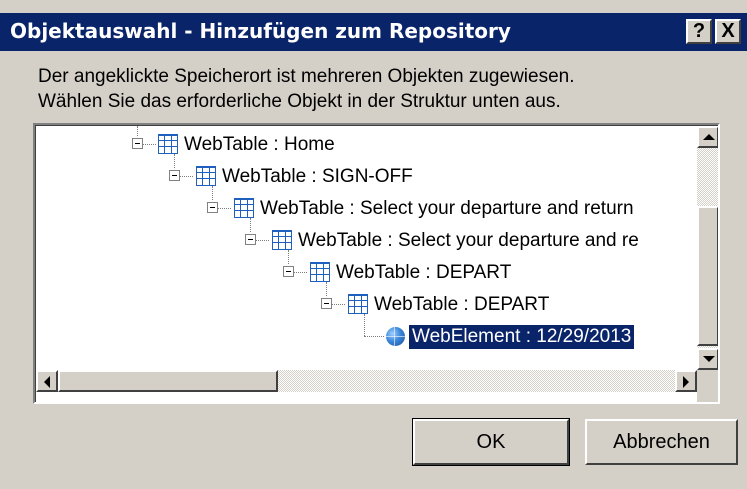 Image resolution: width=747 pixels, height=489 pixels. I want to click on tree-node-webelement-date: WebElement : 12/29/2013, so click(366, 337).